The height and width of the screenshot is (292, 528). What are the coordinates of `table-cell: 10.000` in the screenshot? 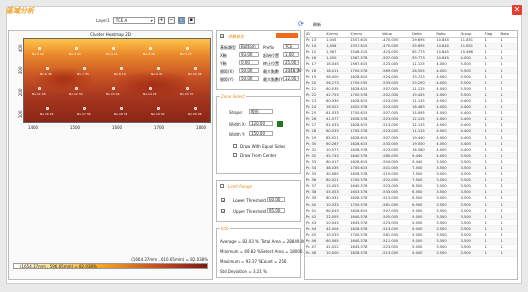 It's located at (337, 253).